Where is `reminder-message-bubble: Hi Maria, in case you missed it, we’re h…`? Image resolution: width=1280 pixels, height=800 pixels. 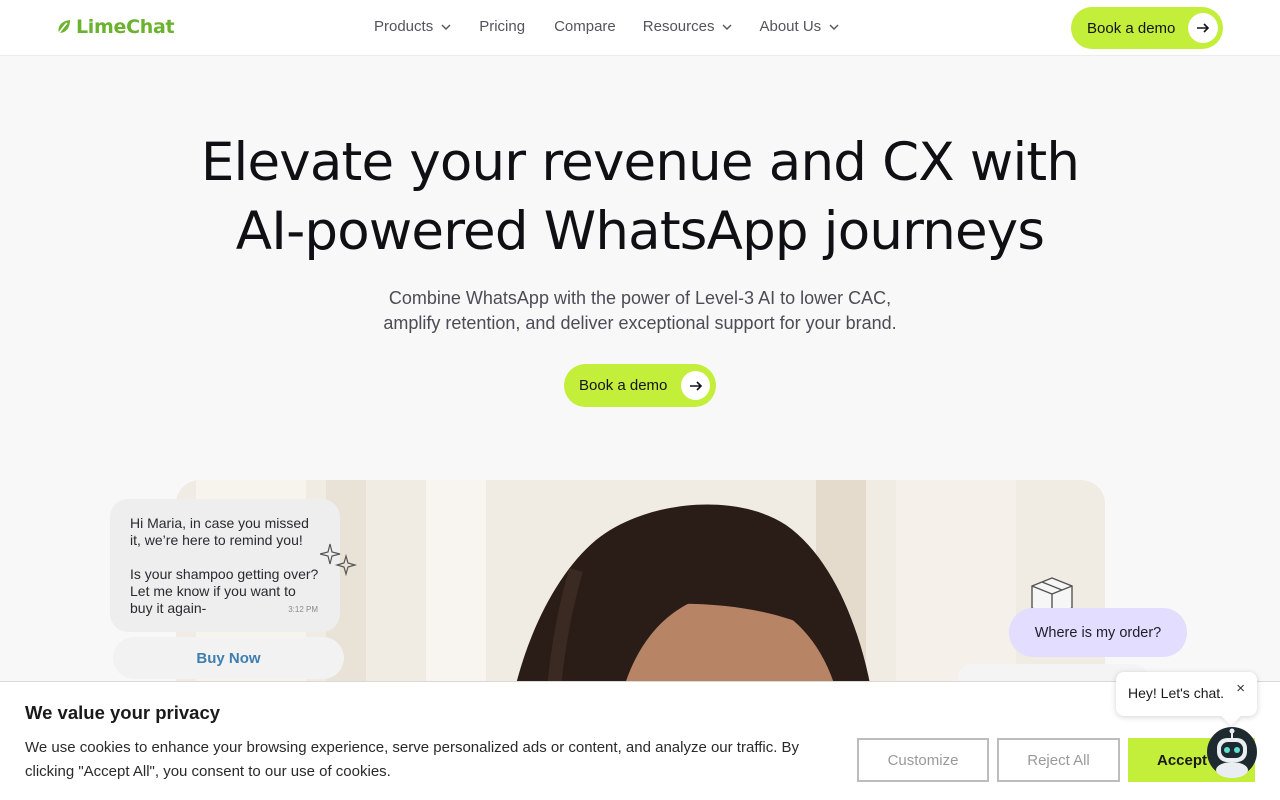
reminder-message-bubble: Hi Maria, in case you missed it, we’re h… is located at coordinates (225, 565).